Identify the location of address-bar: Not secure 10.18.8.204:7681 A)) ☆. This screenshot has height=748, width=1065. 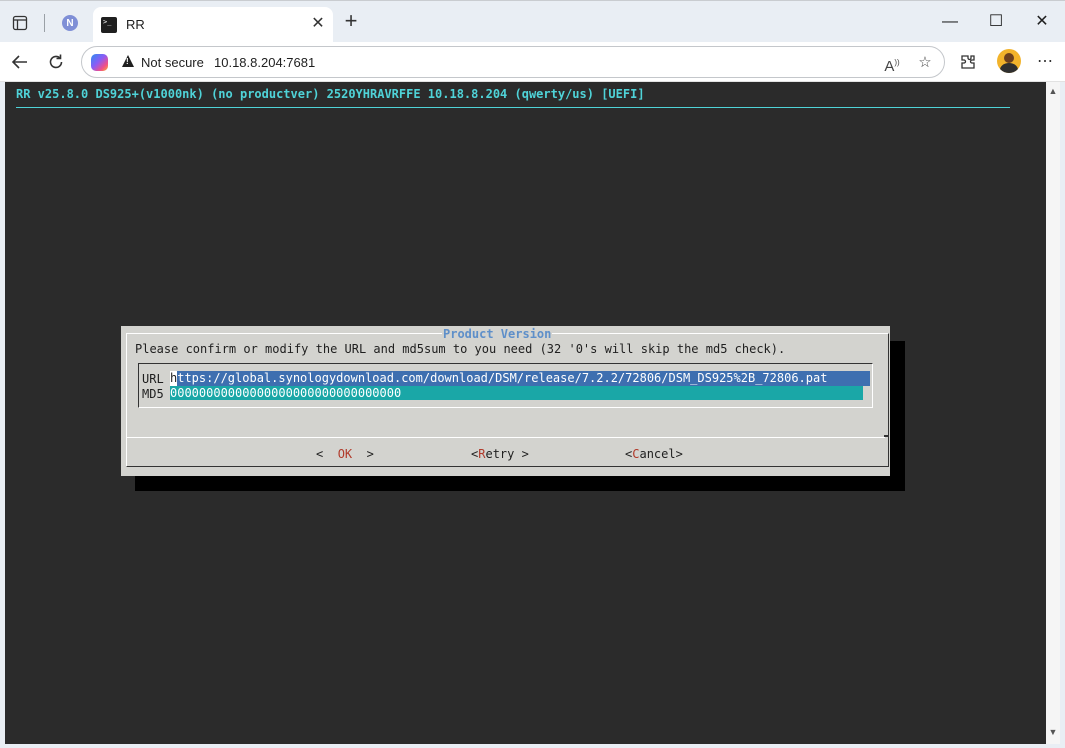
(513, 62).